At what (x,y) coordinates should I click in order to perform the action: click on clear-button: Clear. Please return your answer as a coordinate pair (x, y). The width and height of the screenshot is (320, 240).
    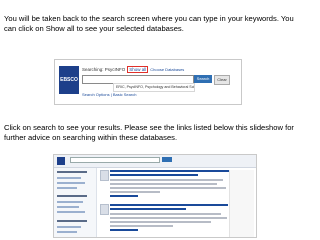
    Looking at the image, I should click on (222, 80).